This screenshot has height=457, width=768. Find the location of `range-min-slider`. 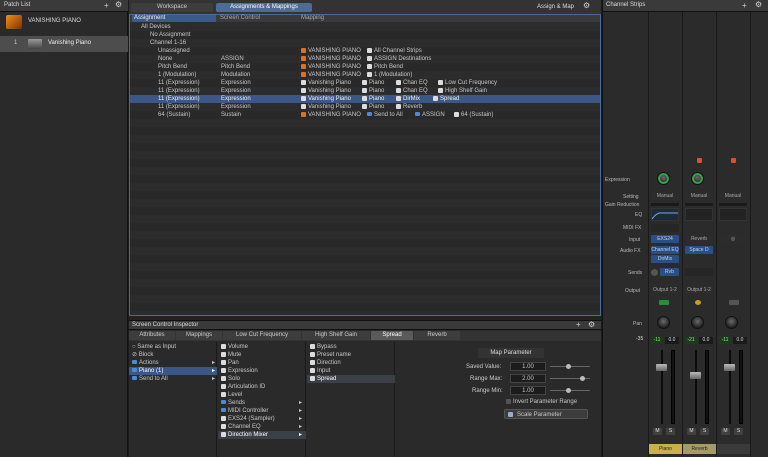

range-min-slider is located at coordinates (570, 390).